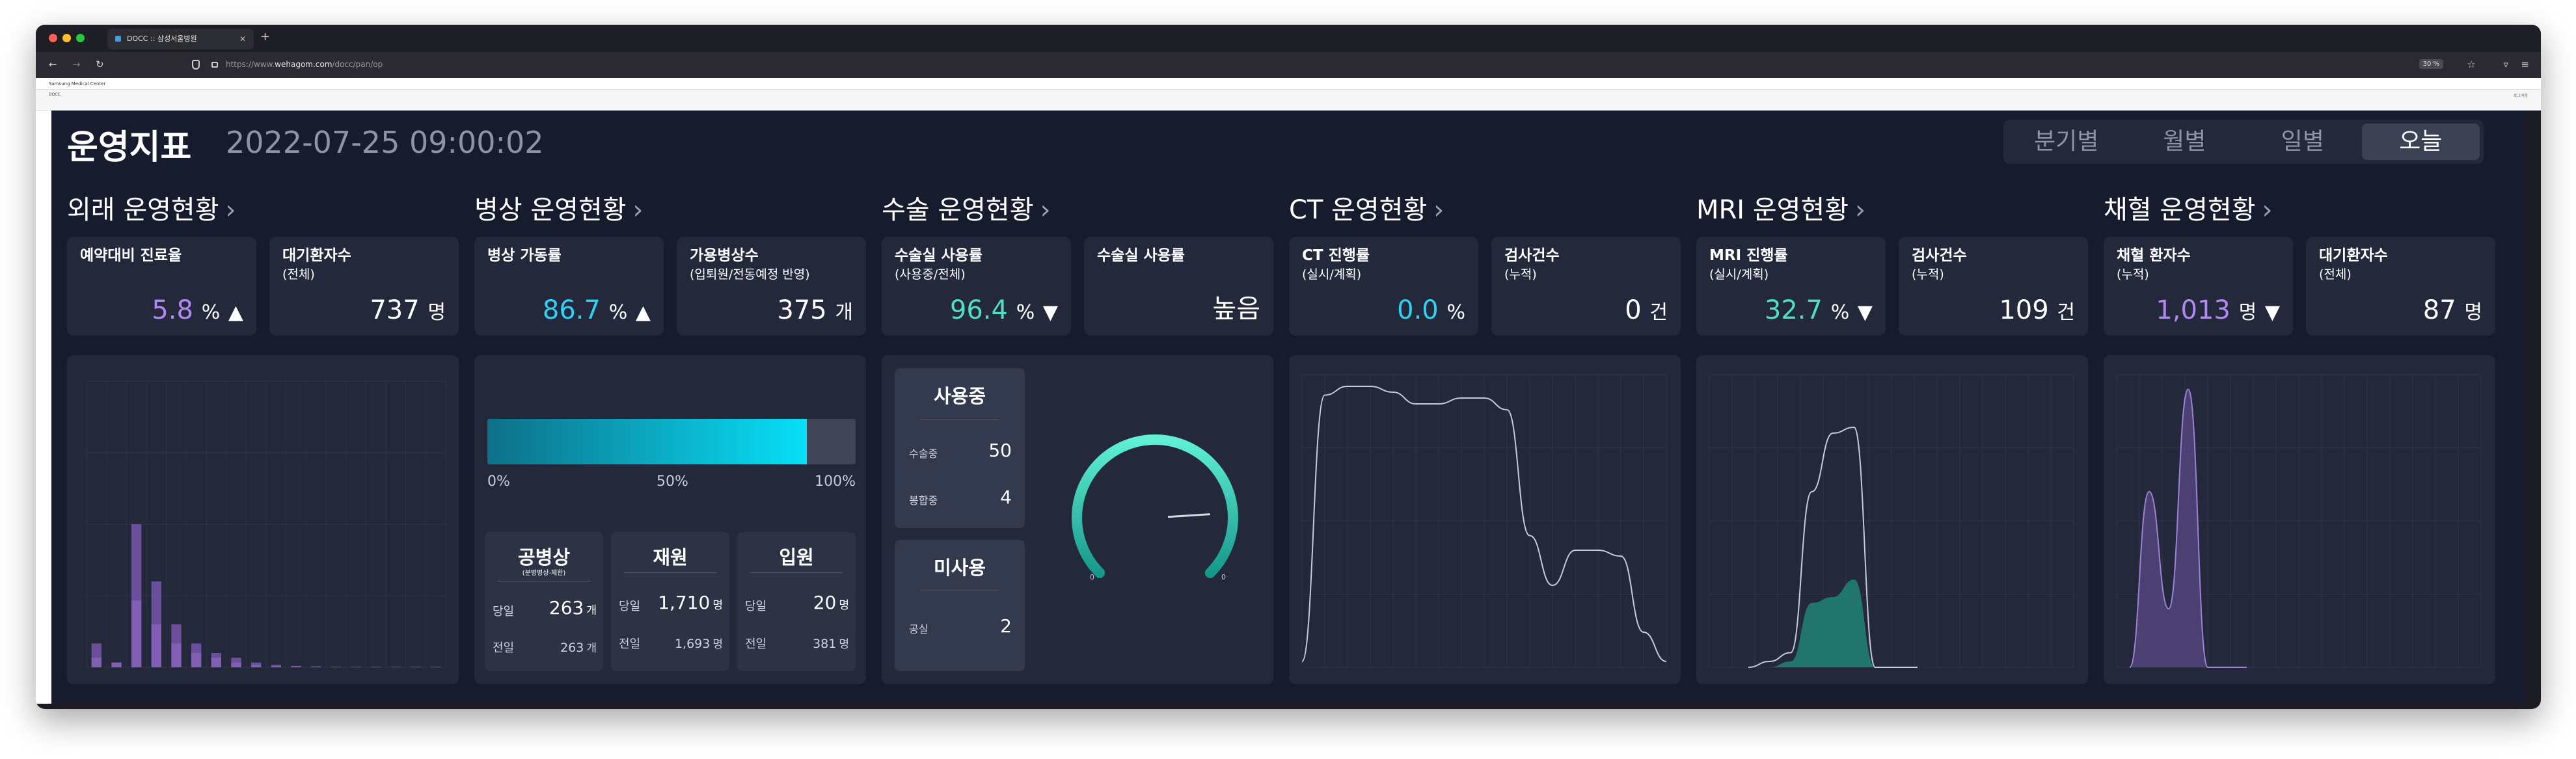  Describe the element at coordinates (524, 255) in the screenshot. I see `card-label: 병상 가동률` at that location.